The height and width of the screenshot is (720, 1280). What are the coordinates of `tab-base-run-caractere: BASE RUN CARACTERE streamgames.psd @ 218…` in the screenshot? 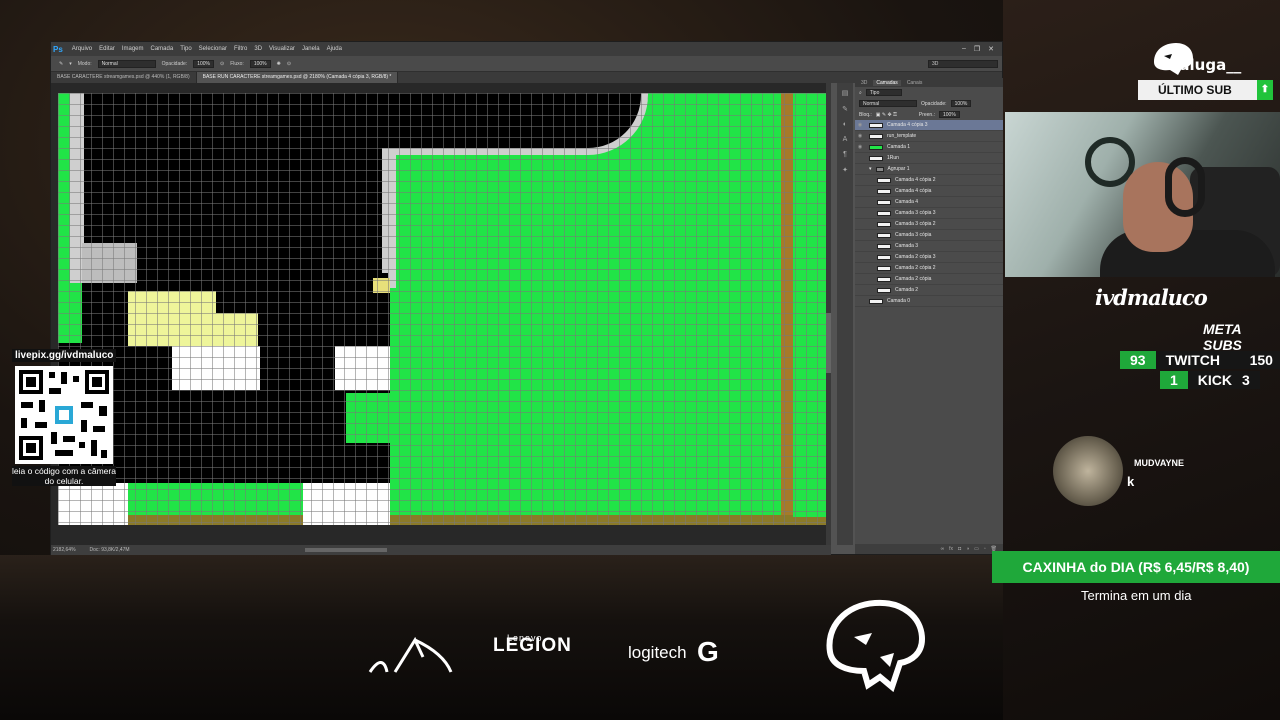 It's located at (297, 77).